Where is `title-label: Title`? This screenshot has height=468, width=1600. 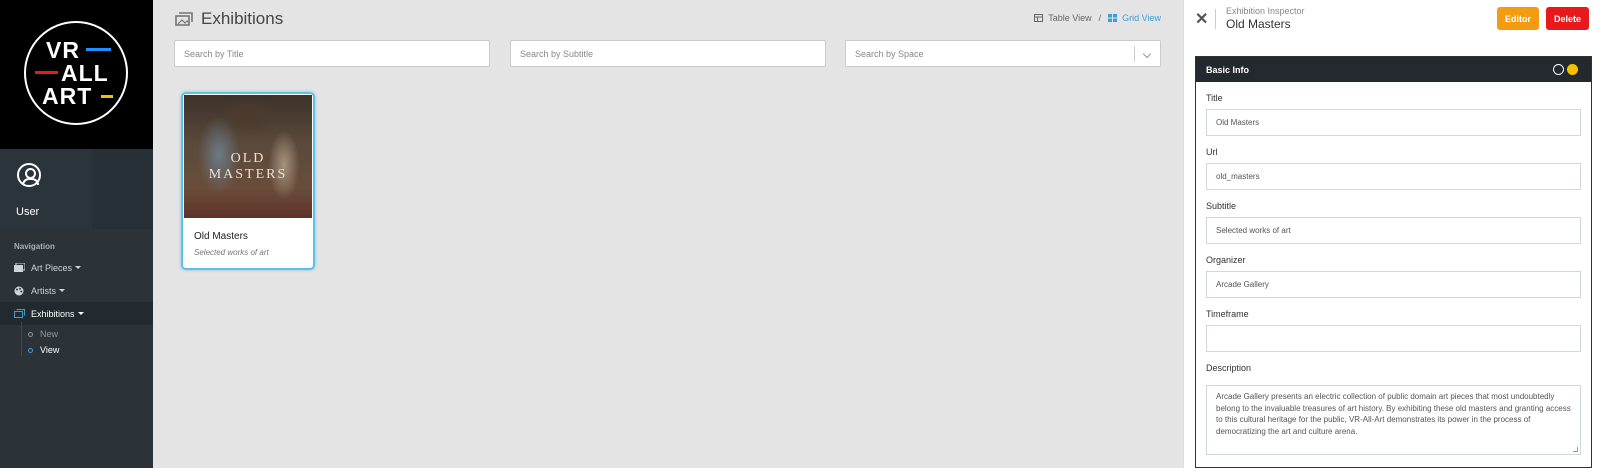
title-label: Title is located at coordinates (1214, 98).